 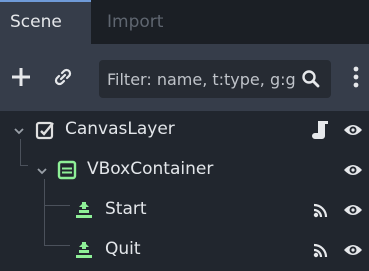 I want to click on link-icon, so click(x=63, y=77).